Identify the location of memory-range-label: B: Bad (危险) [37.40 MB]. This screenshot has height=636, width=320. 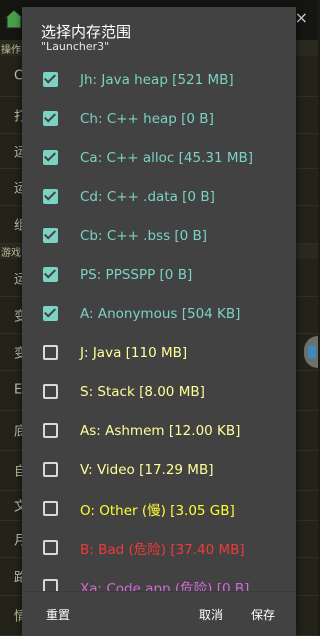
(162, 549).